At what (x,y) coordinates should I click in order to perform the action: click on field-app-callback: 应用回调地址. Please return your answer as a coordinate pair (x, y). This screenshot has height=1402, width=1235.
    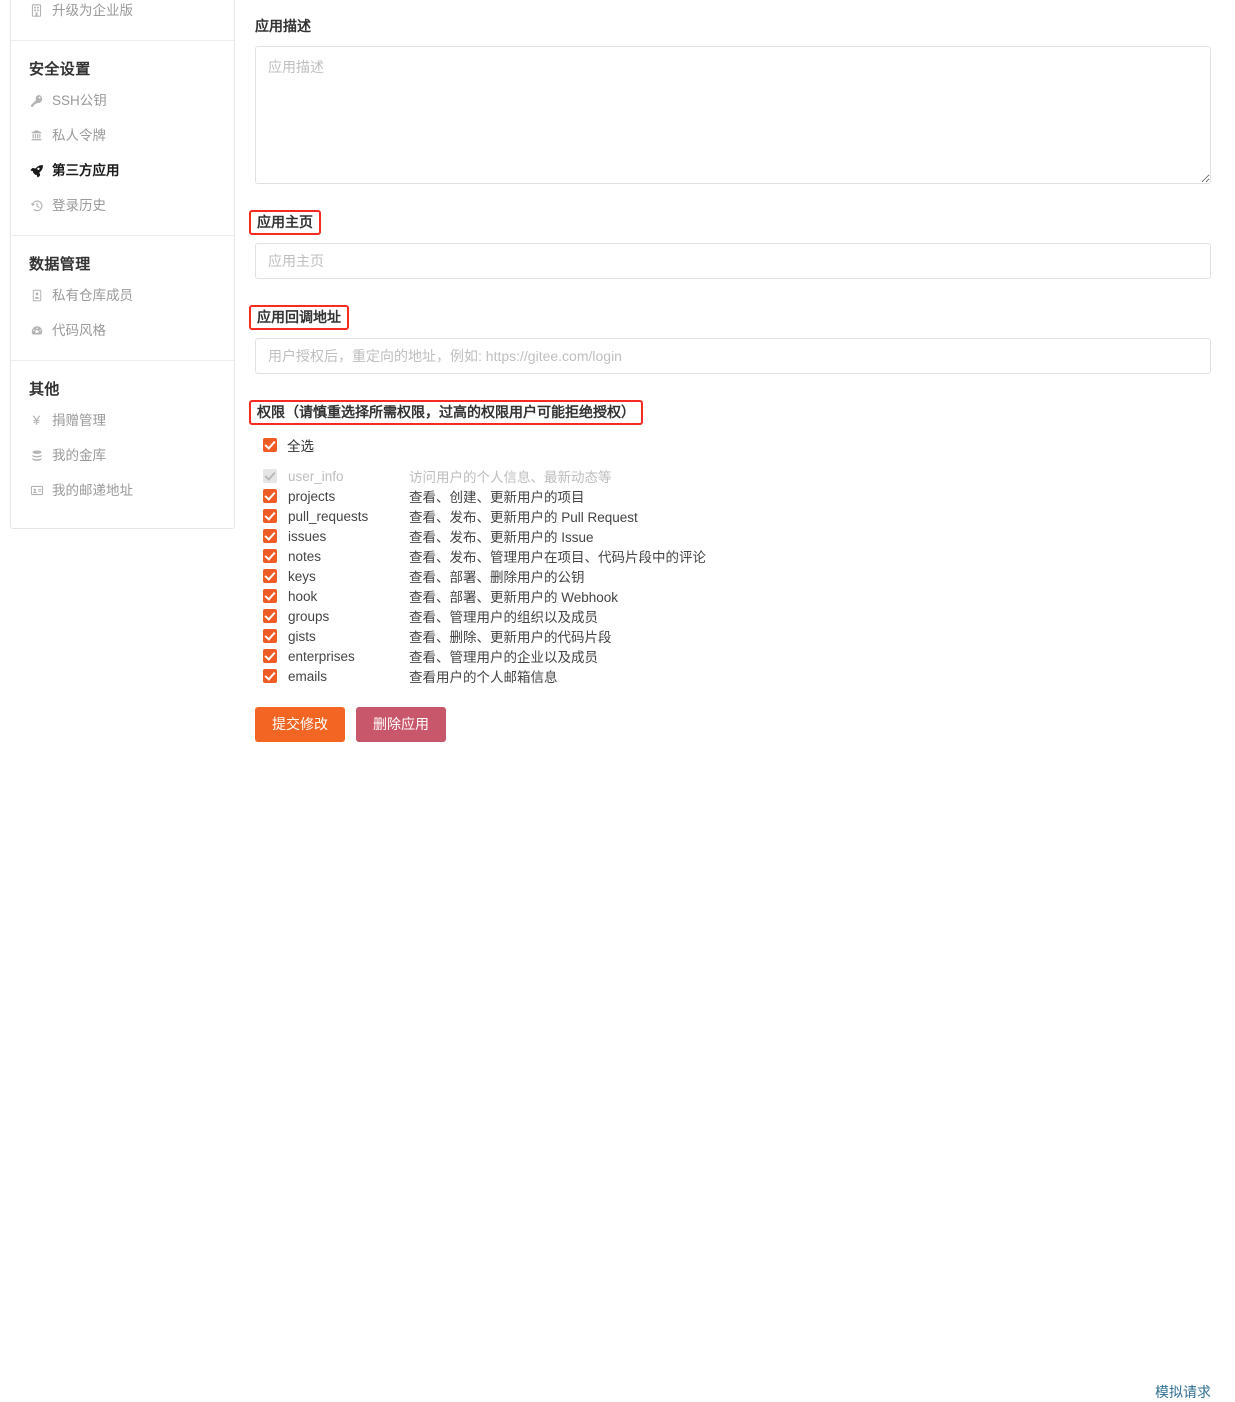
    Looking at the image, I should click on (730, 329).